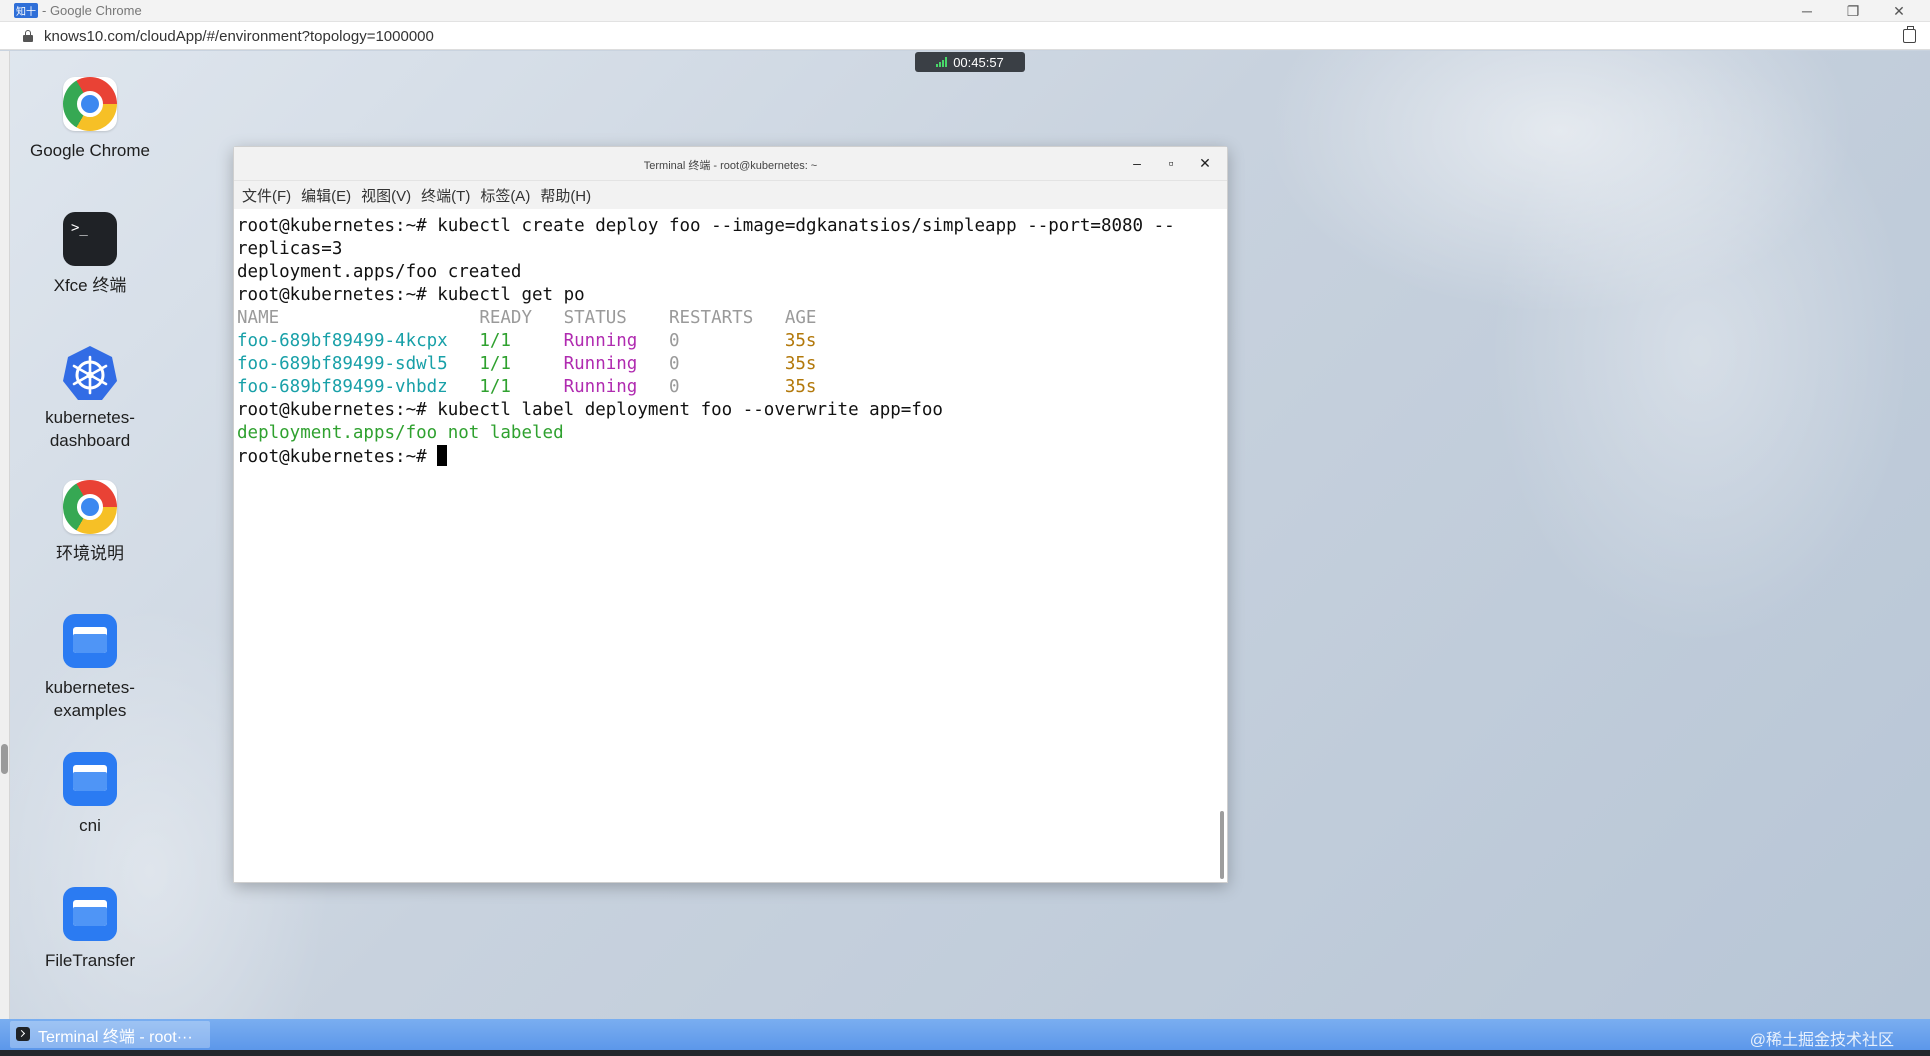 The height and width of the screenshot is (1056, 1930). I want to click on desktop-icon-label: Google Chrome, so click(89, 150).